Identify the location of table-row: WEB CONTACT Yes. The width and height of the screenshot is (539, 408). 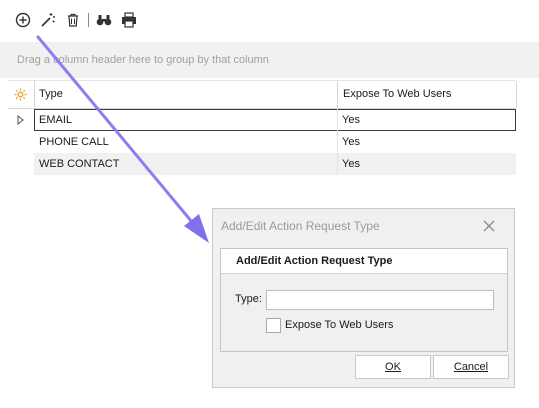
(262, 164).